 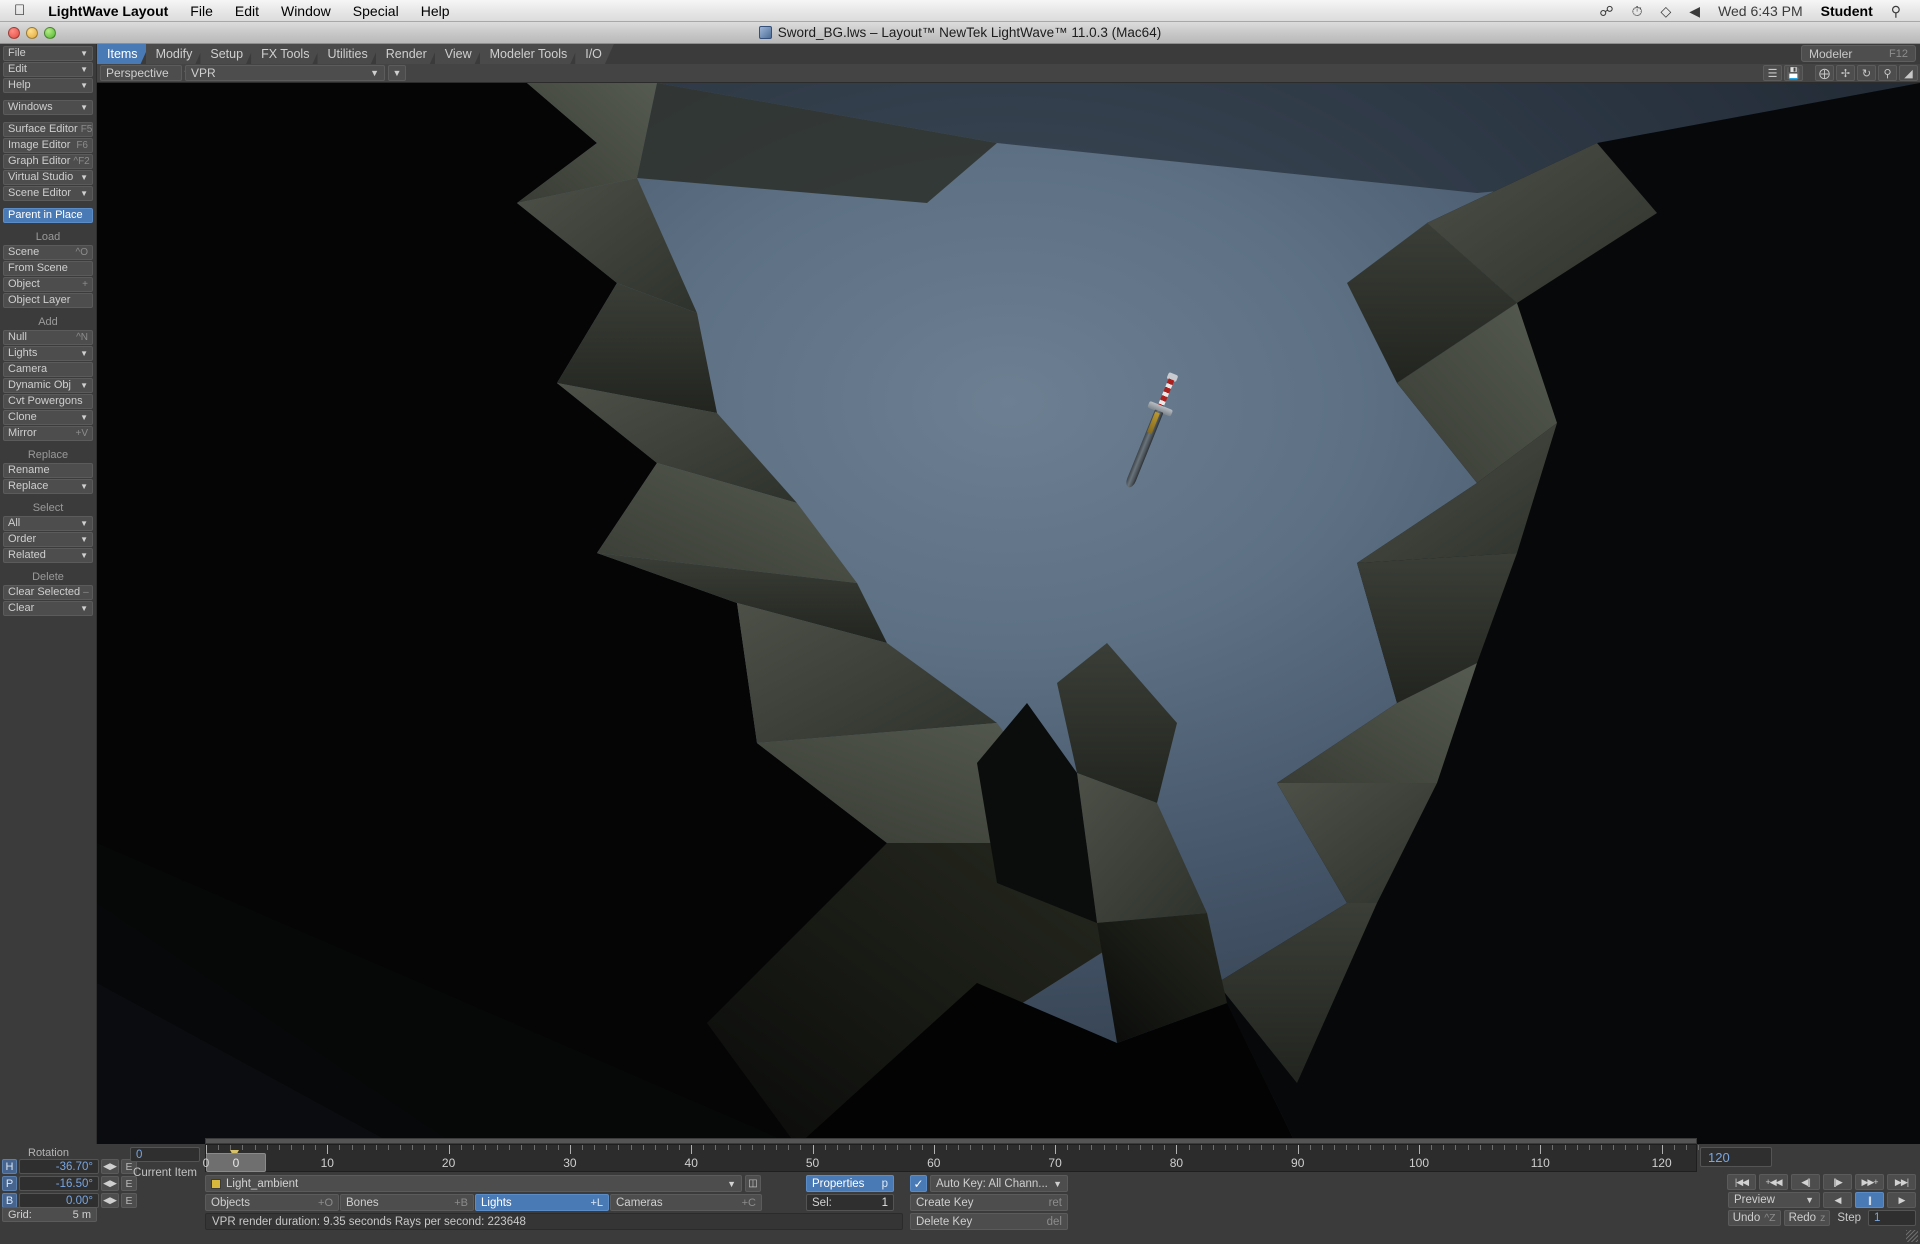 What do you see at coordinates (951, 1158) in the screenshot?
I see `timeline-slider: 0 0 10 20 30 40 50 60 70 80 90 100 110 120` at bounding box center [951, 1158].